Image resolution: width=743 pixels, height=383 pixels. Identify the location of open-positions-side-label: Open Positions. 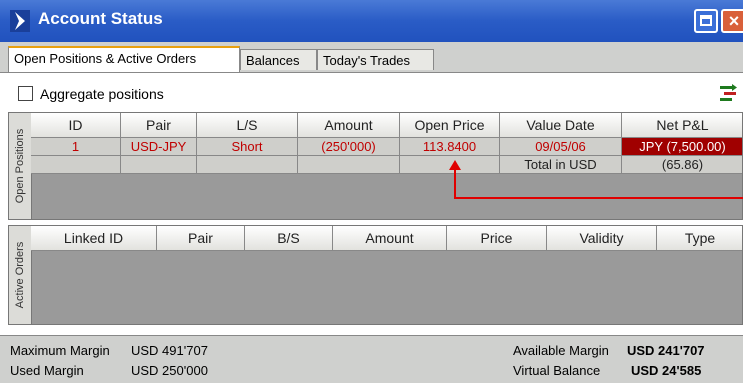
(20, 166).